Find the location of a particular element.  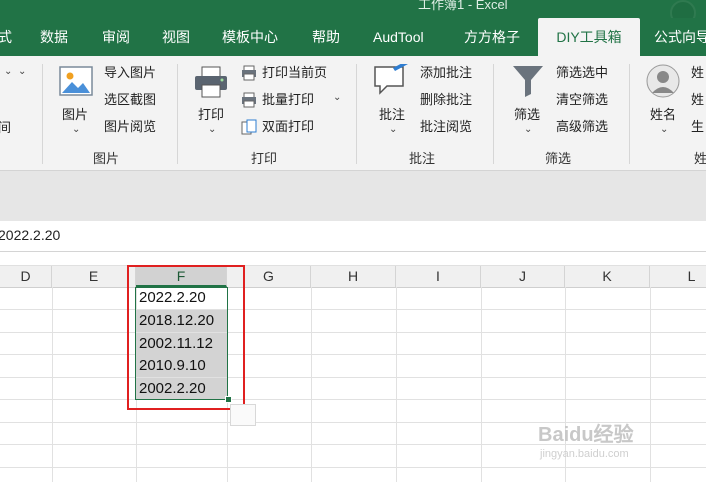

duplex-print-button: 双面打印 is located at coordinates (288, 127).